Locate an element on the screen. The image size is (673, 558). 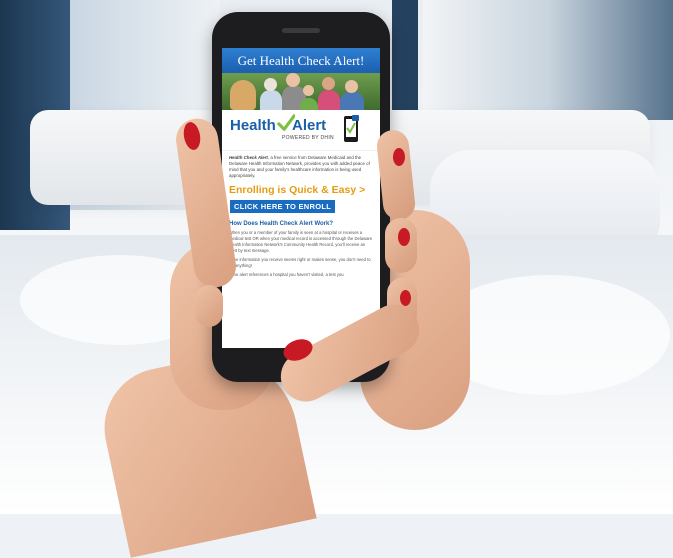
enroll-button: CLICK HERE TO ENROLL is located at coordinates (283, 206).